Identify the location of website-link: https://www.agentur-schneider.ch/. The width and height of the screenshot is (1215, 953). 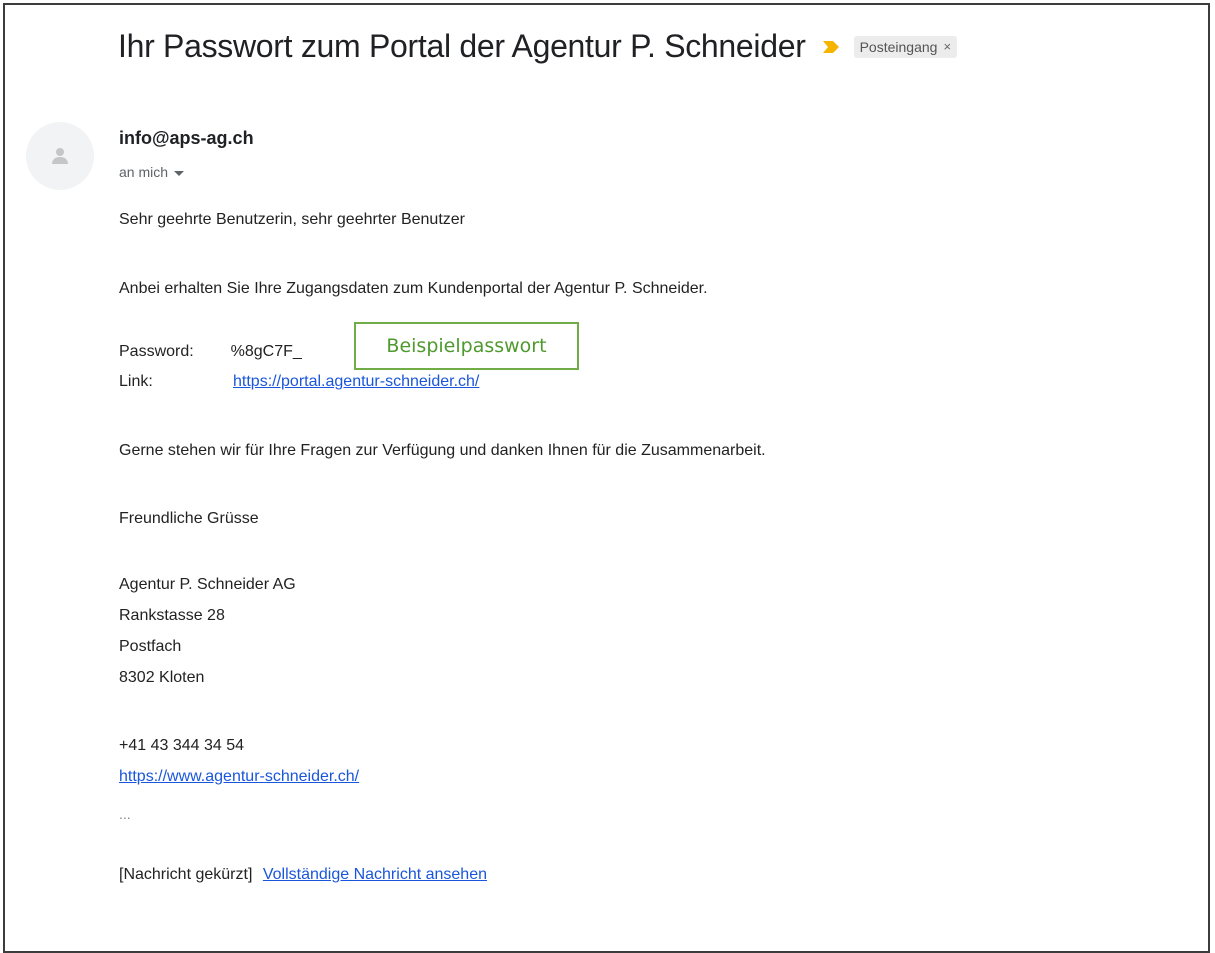
(239, 776).